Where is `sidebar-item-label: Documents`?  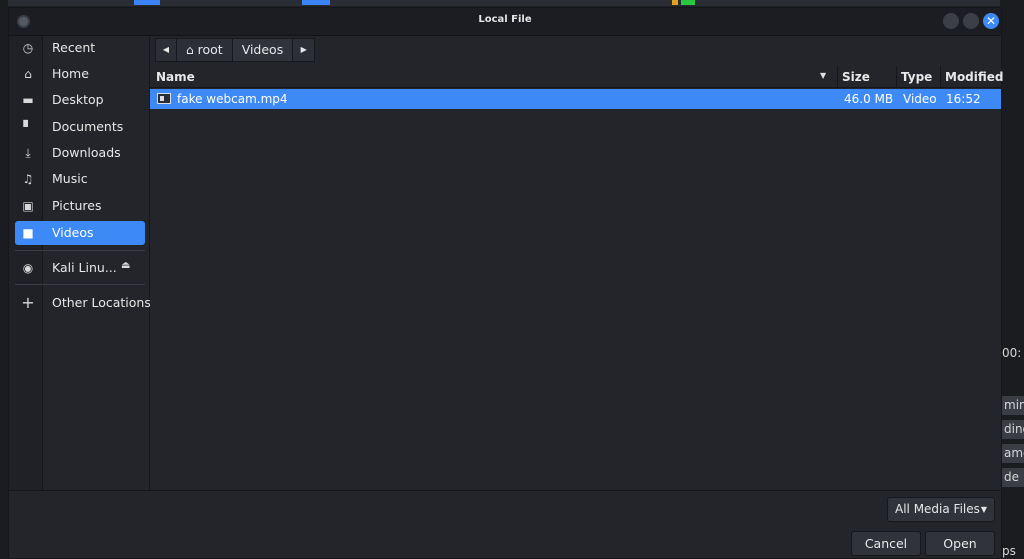
sidebar-item-label: Documents is located at coordinates (88, 126).